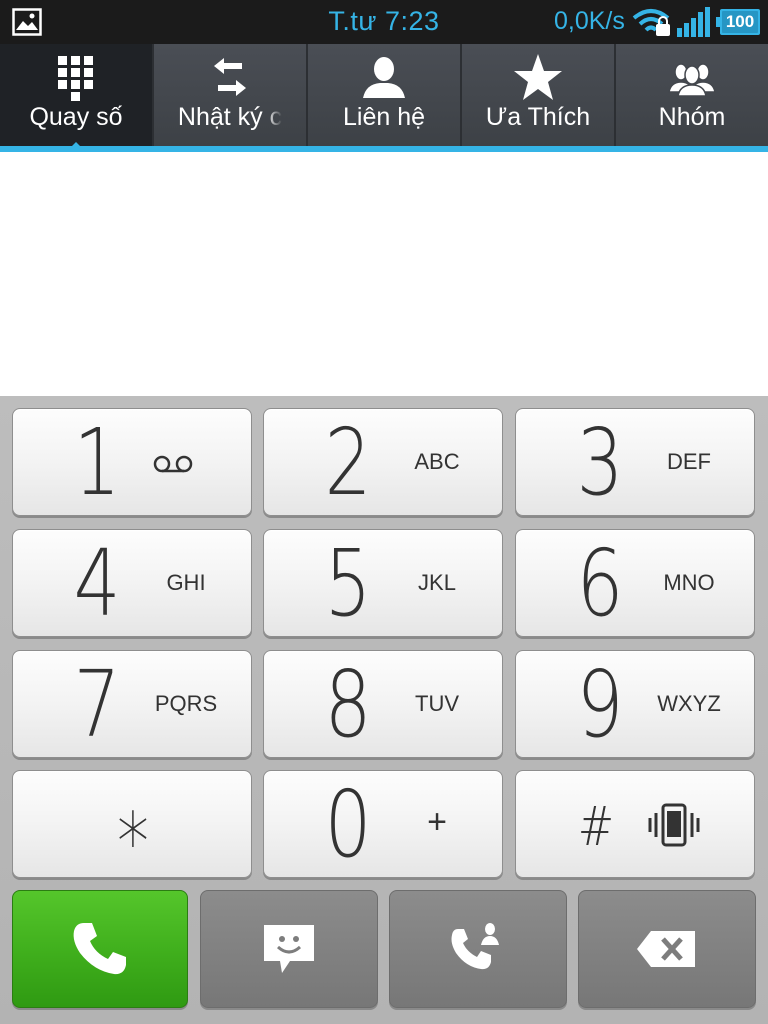 This screenshot has height=1024, width=768. What do you see at coordinates (538, 117) in the screenshot?
I see `tab-label: Ưa Thích` at bounding box center [538, 117].